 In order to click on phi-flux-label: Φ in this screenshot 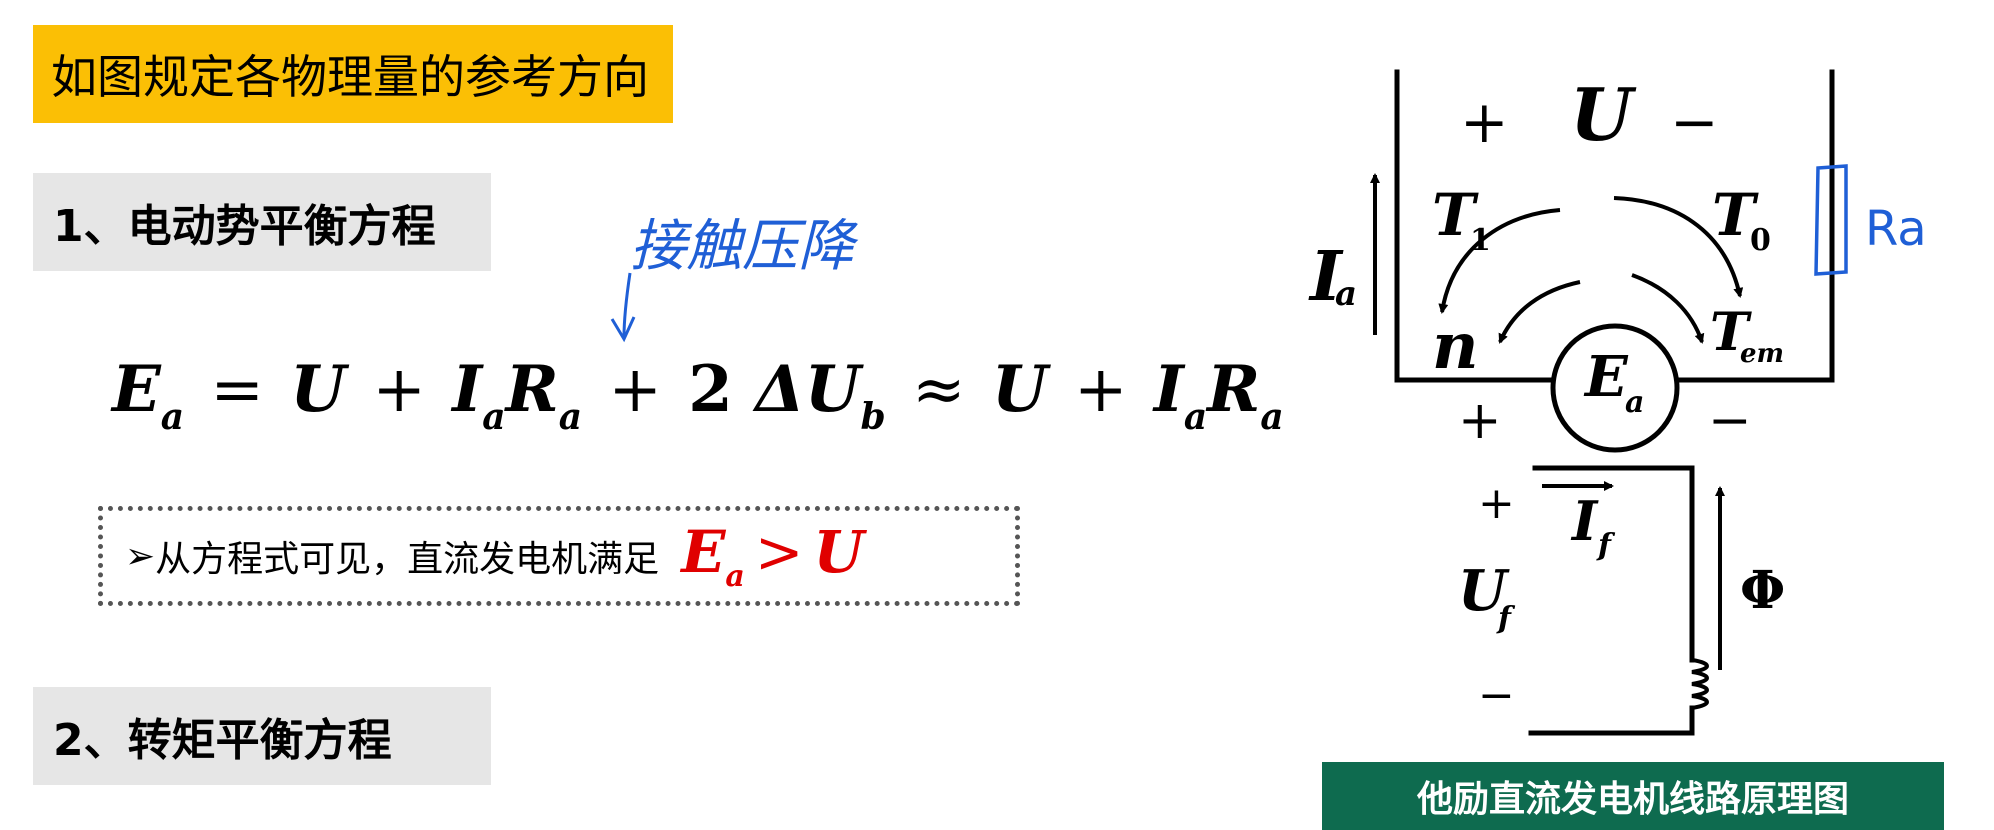, I will do `click(1762, 590)`.